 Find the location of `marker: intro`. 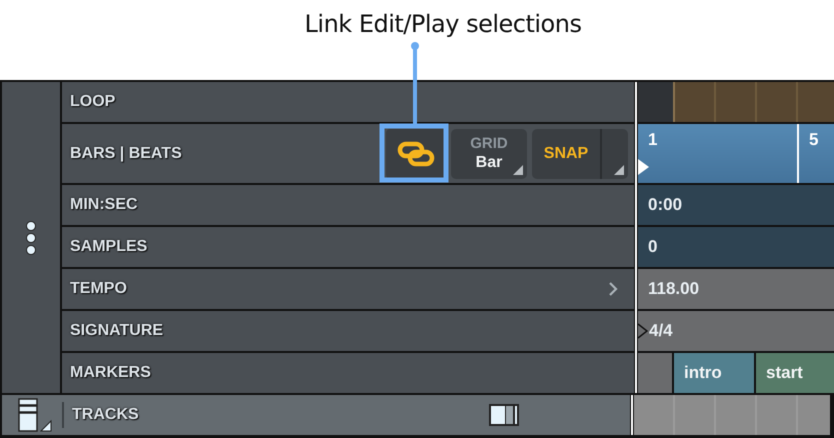

marker: intro is located at coordinates (714, 373).